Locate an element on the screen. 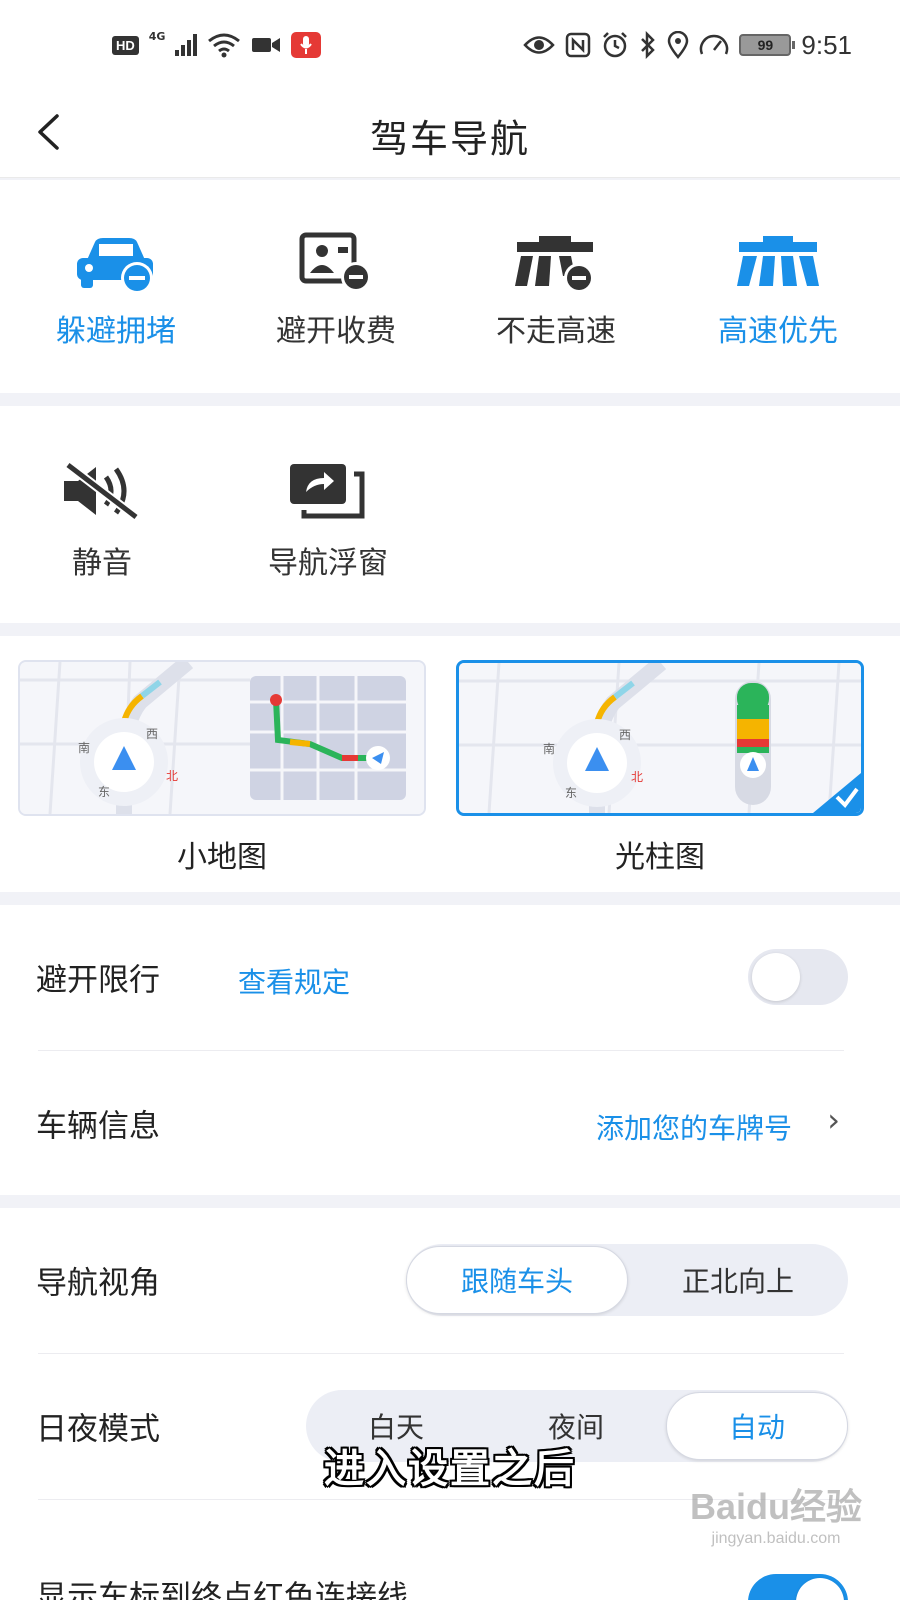 The image size is (900, 1600). map-style-light-bar: 南 西 东 北 is located at coordinates (660, 738).